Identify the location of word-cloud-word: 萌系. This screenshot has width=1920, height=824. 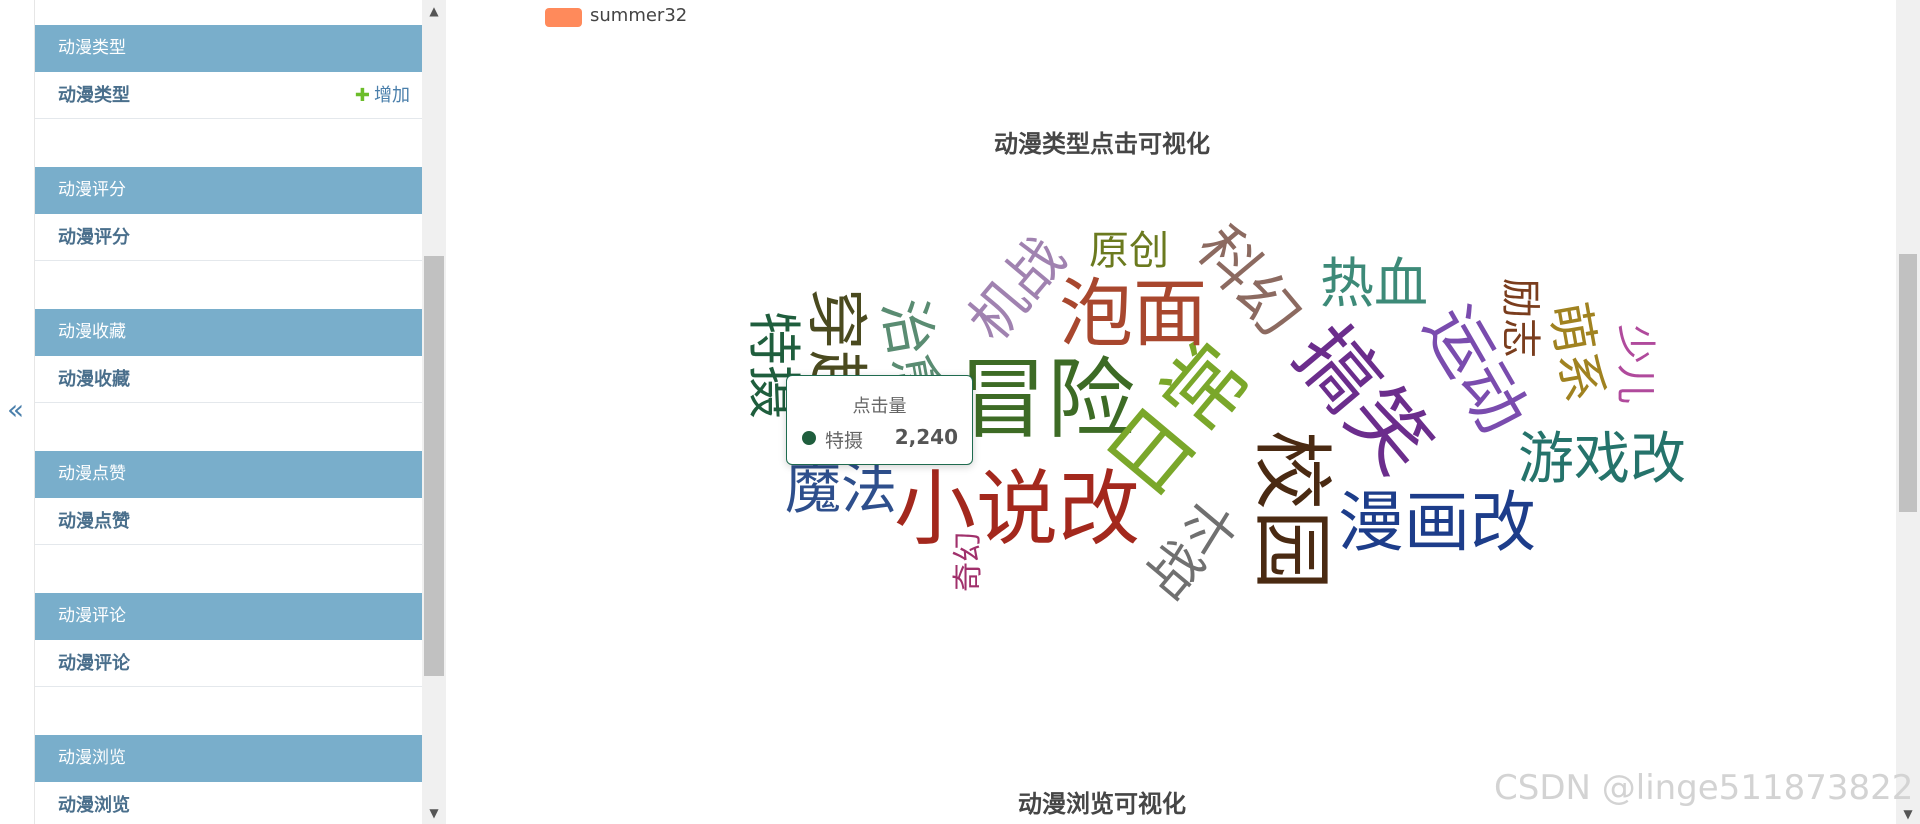
(1576, 352).